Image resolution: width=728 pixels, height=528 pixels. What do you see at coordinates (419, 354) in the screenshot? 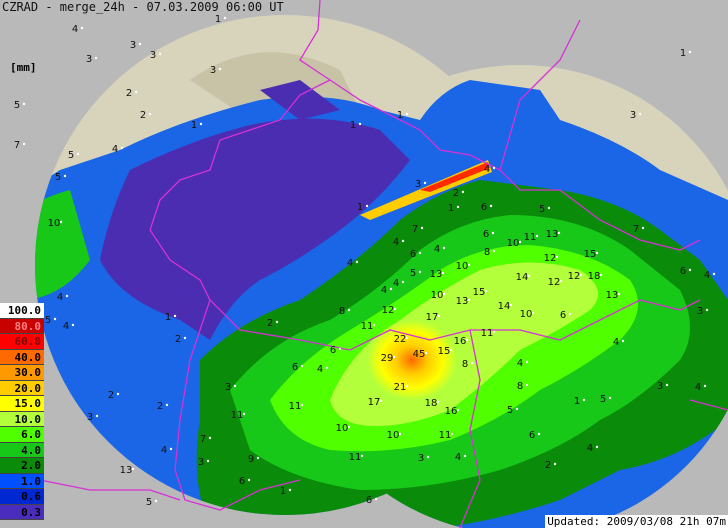
I see `station-value-label: 45` at bounding box center [419, 354].